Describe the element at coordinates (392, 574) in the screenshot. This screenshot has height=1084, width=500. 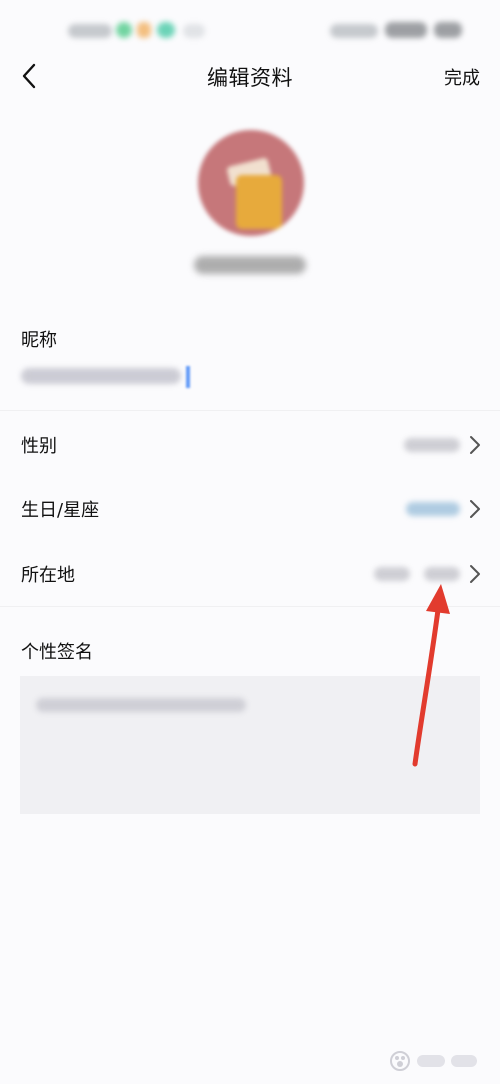
I see `location-province-blurred` at that location.